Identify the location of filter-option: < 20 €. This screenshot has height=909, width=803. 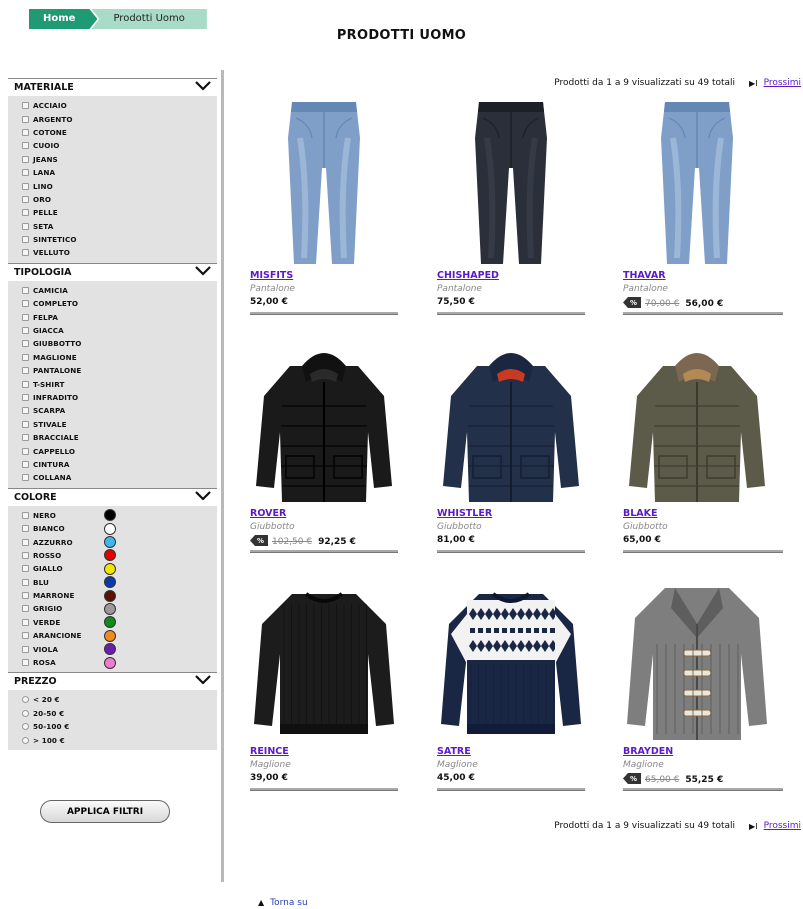
(119, 699).